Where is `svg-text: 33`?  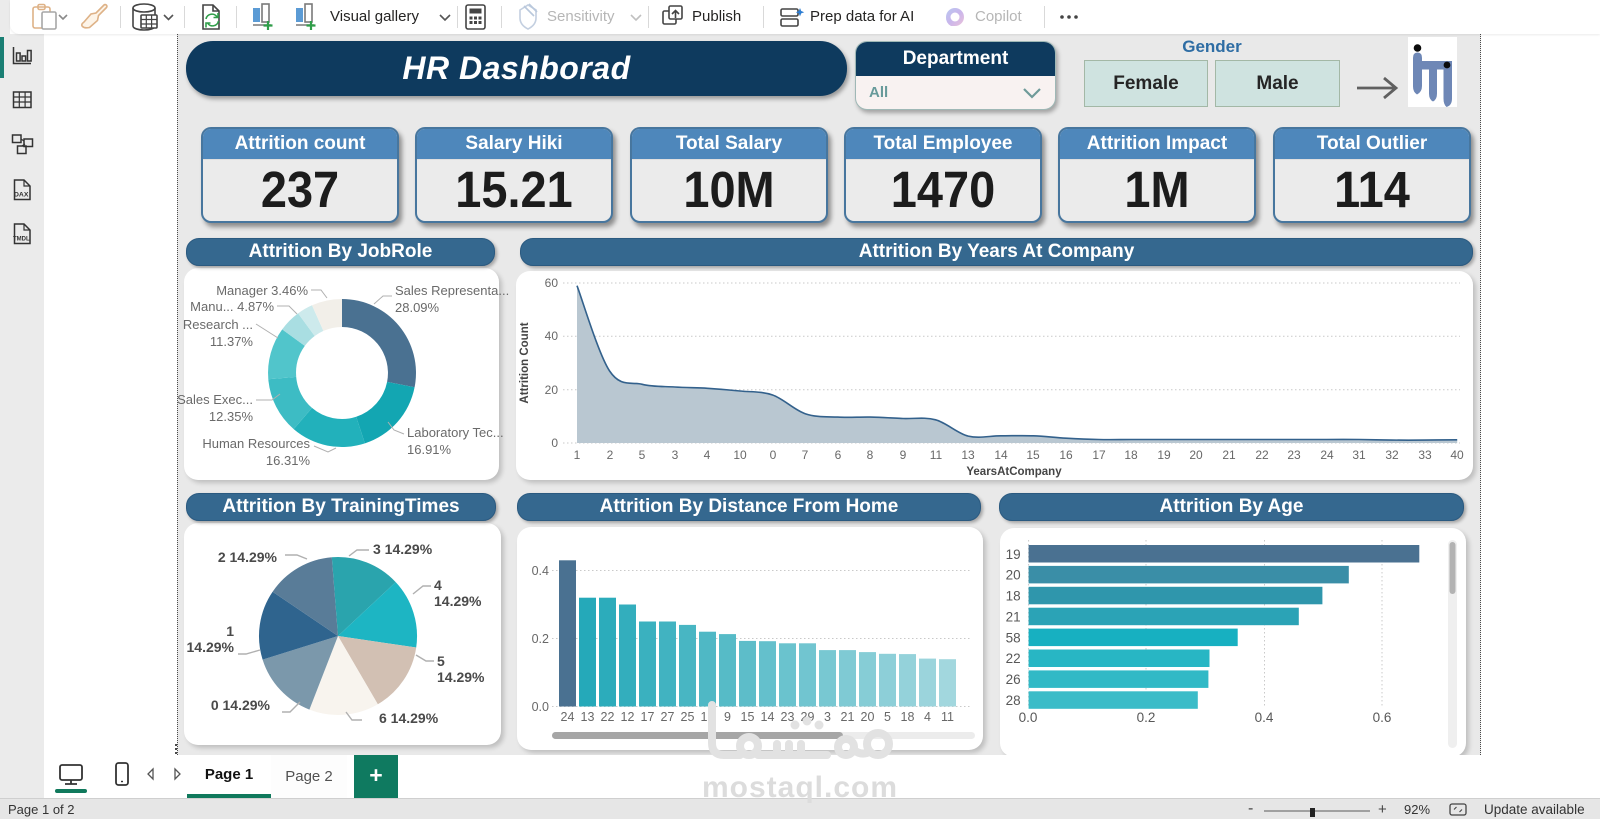
svg-text: 33 is located at coordinates (1425, 455).